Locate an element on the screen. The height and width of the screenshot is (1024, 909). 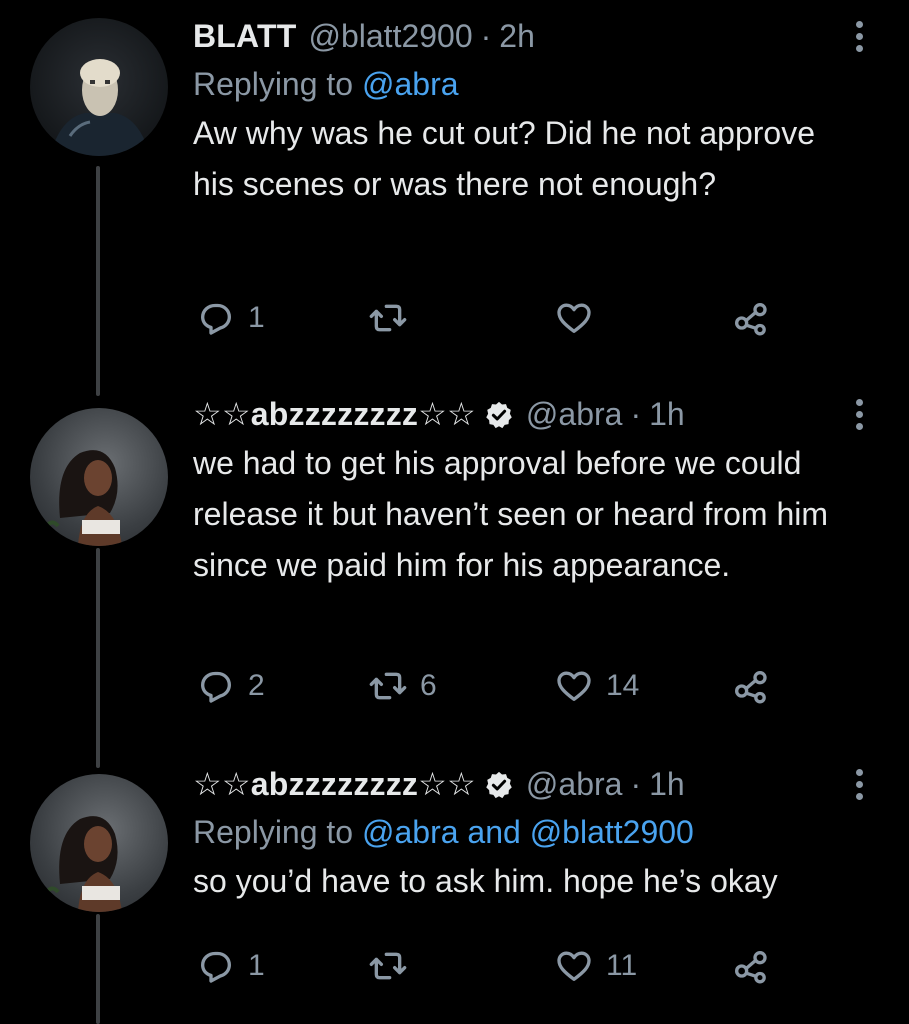
like-count: 11 is located at coordinates (622, 965).